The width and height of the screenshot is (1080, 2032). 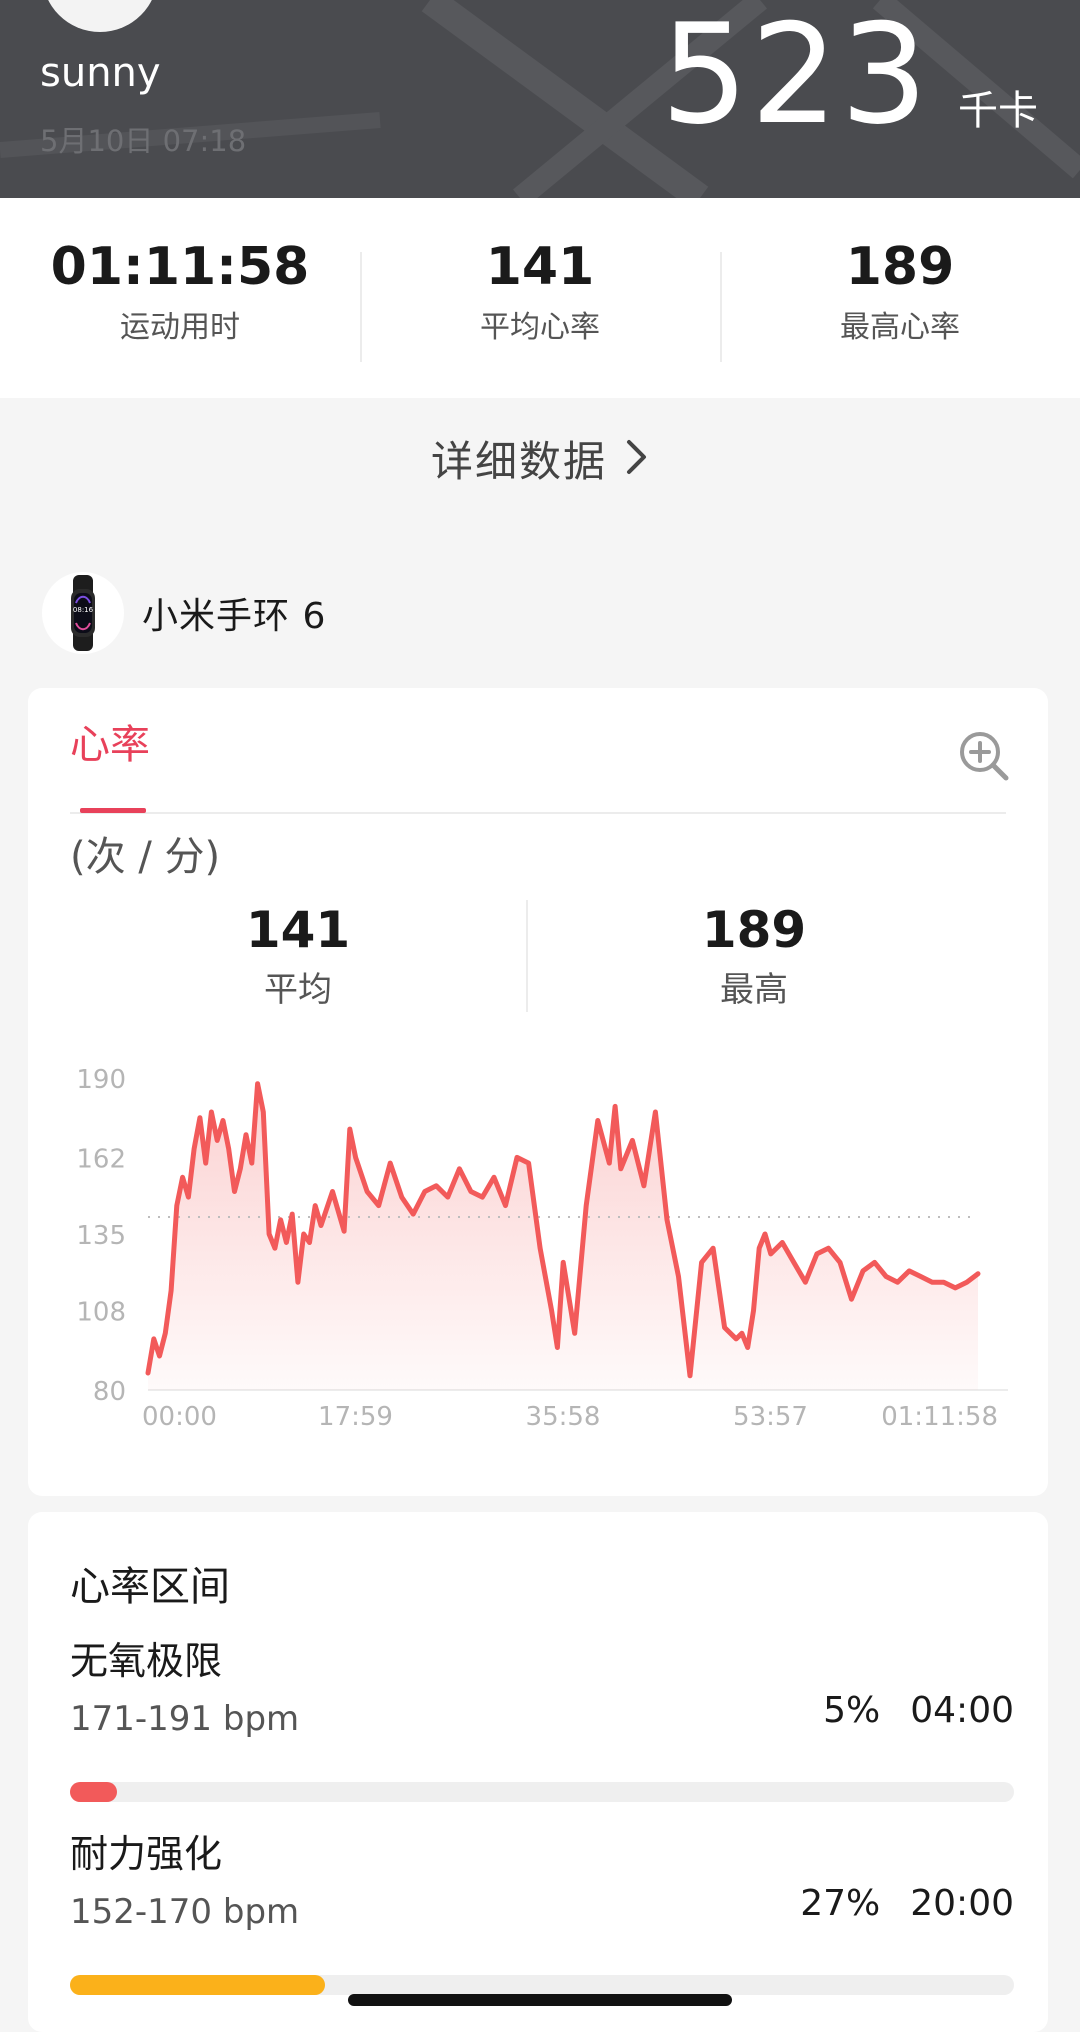 What do you see at coordinates (100, 73) in the screenshot?
I see `username: sunny` at bounding box center [100, 73].